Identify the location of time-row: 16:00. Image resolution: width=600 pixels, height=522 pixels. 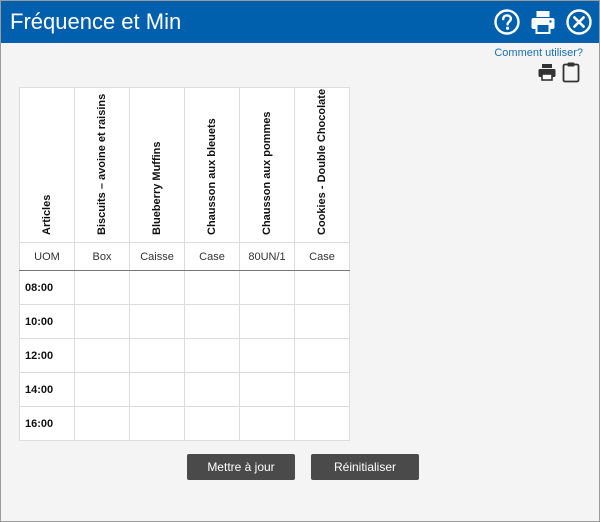
(184, 423).